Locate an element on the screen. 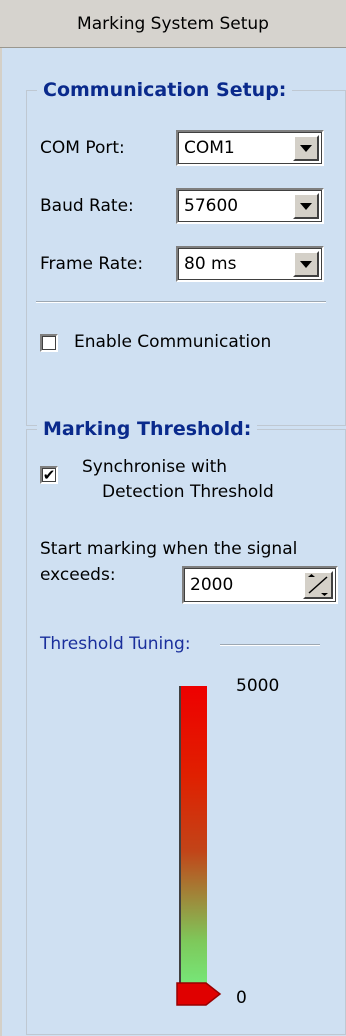  spinner-updown-button is located at coordinates (318, 585).